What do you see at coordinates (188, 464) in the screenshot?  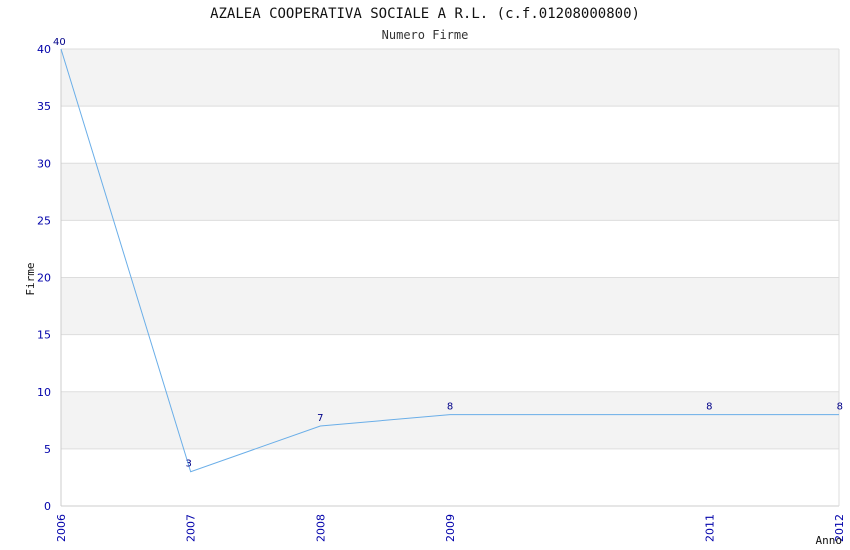 I see `data-label: 3` at bounding box center [188, 464].